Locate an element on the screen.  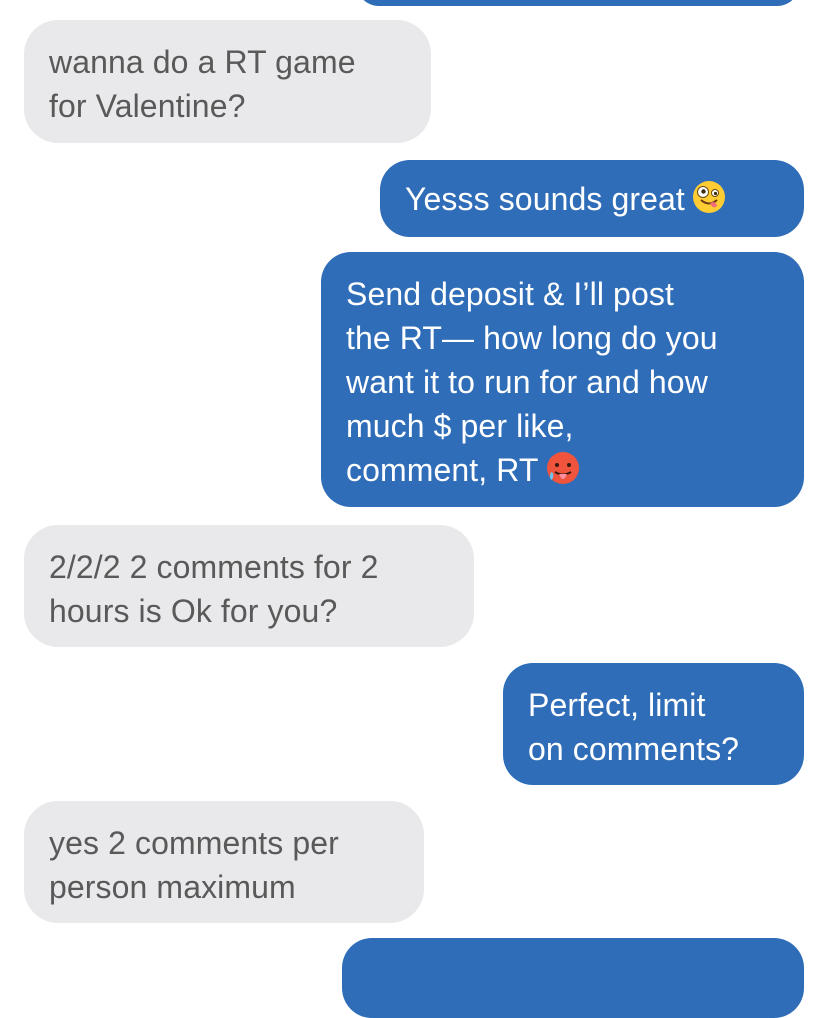
message-text-line: hours is Ok for you? is located at coordinates (193, 611).